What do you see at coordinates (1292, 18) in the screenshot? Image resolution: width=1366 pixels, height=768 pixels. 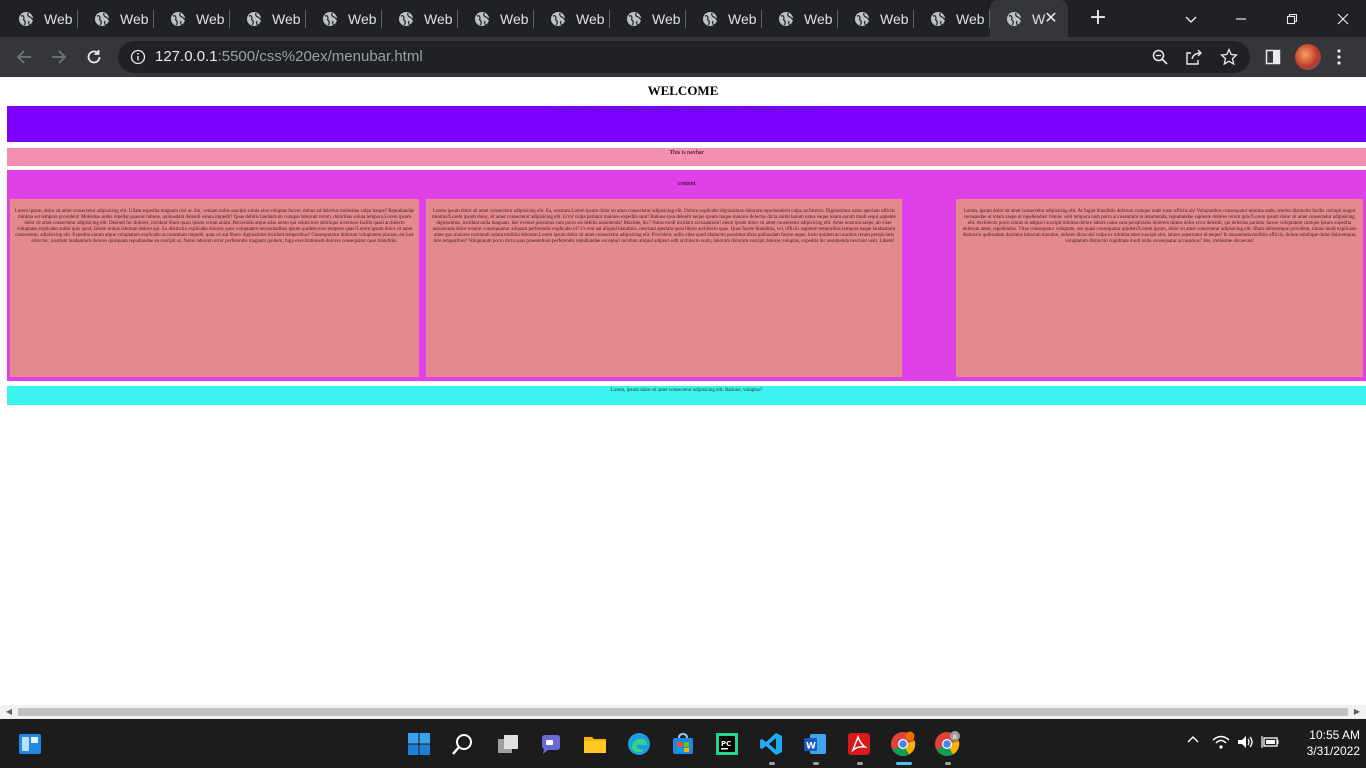 I see `restore-button` at bounding box center [1292, 18].